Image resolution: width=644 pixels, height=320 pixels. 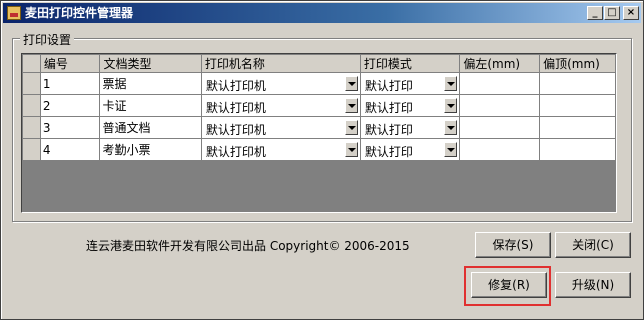 I want to click on copyright-text: 连云港麦田软件开发有限公司出品 Copyright© 2006-2015, so click(x=248, y=246).